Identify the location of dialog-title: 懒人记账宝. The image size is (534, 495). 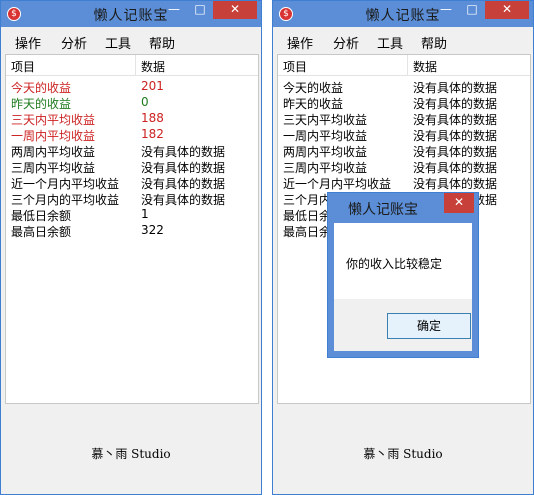
(383, 209).